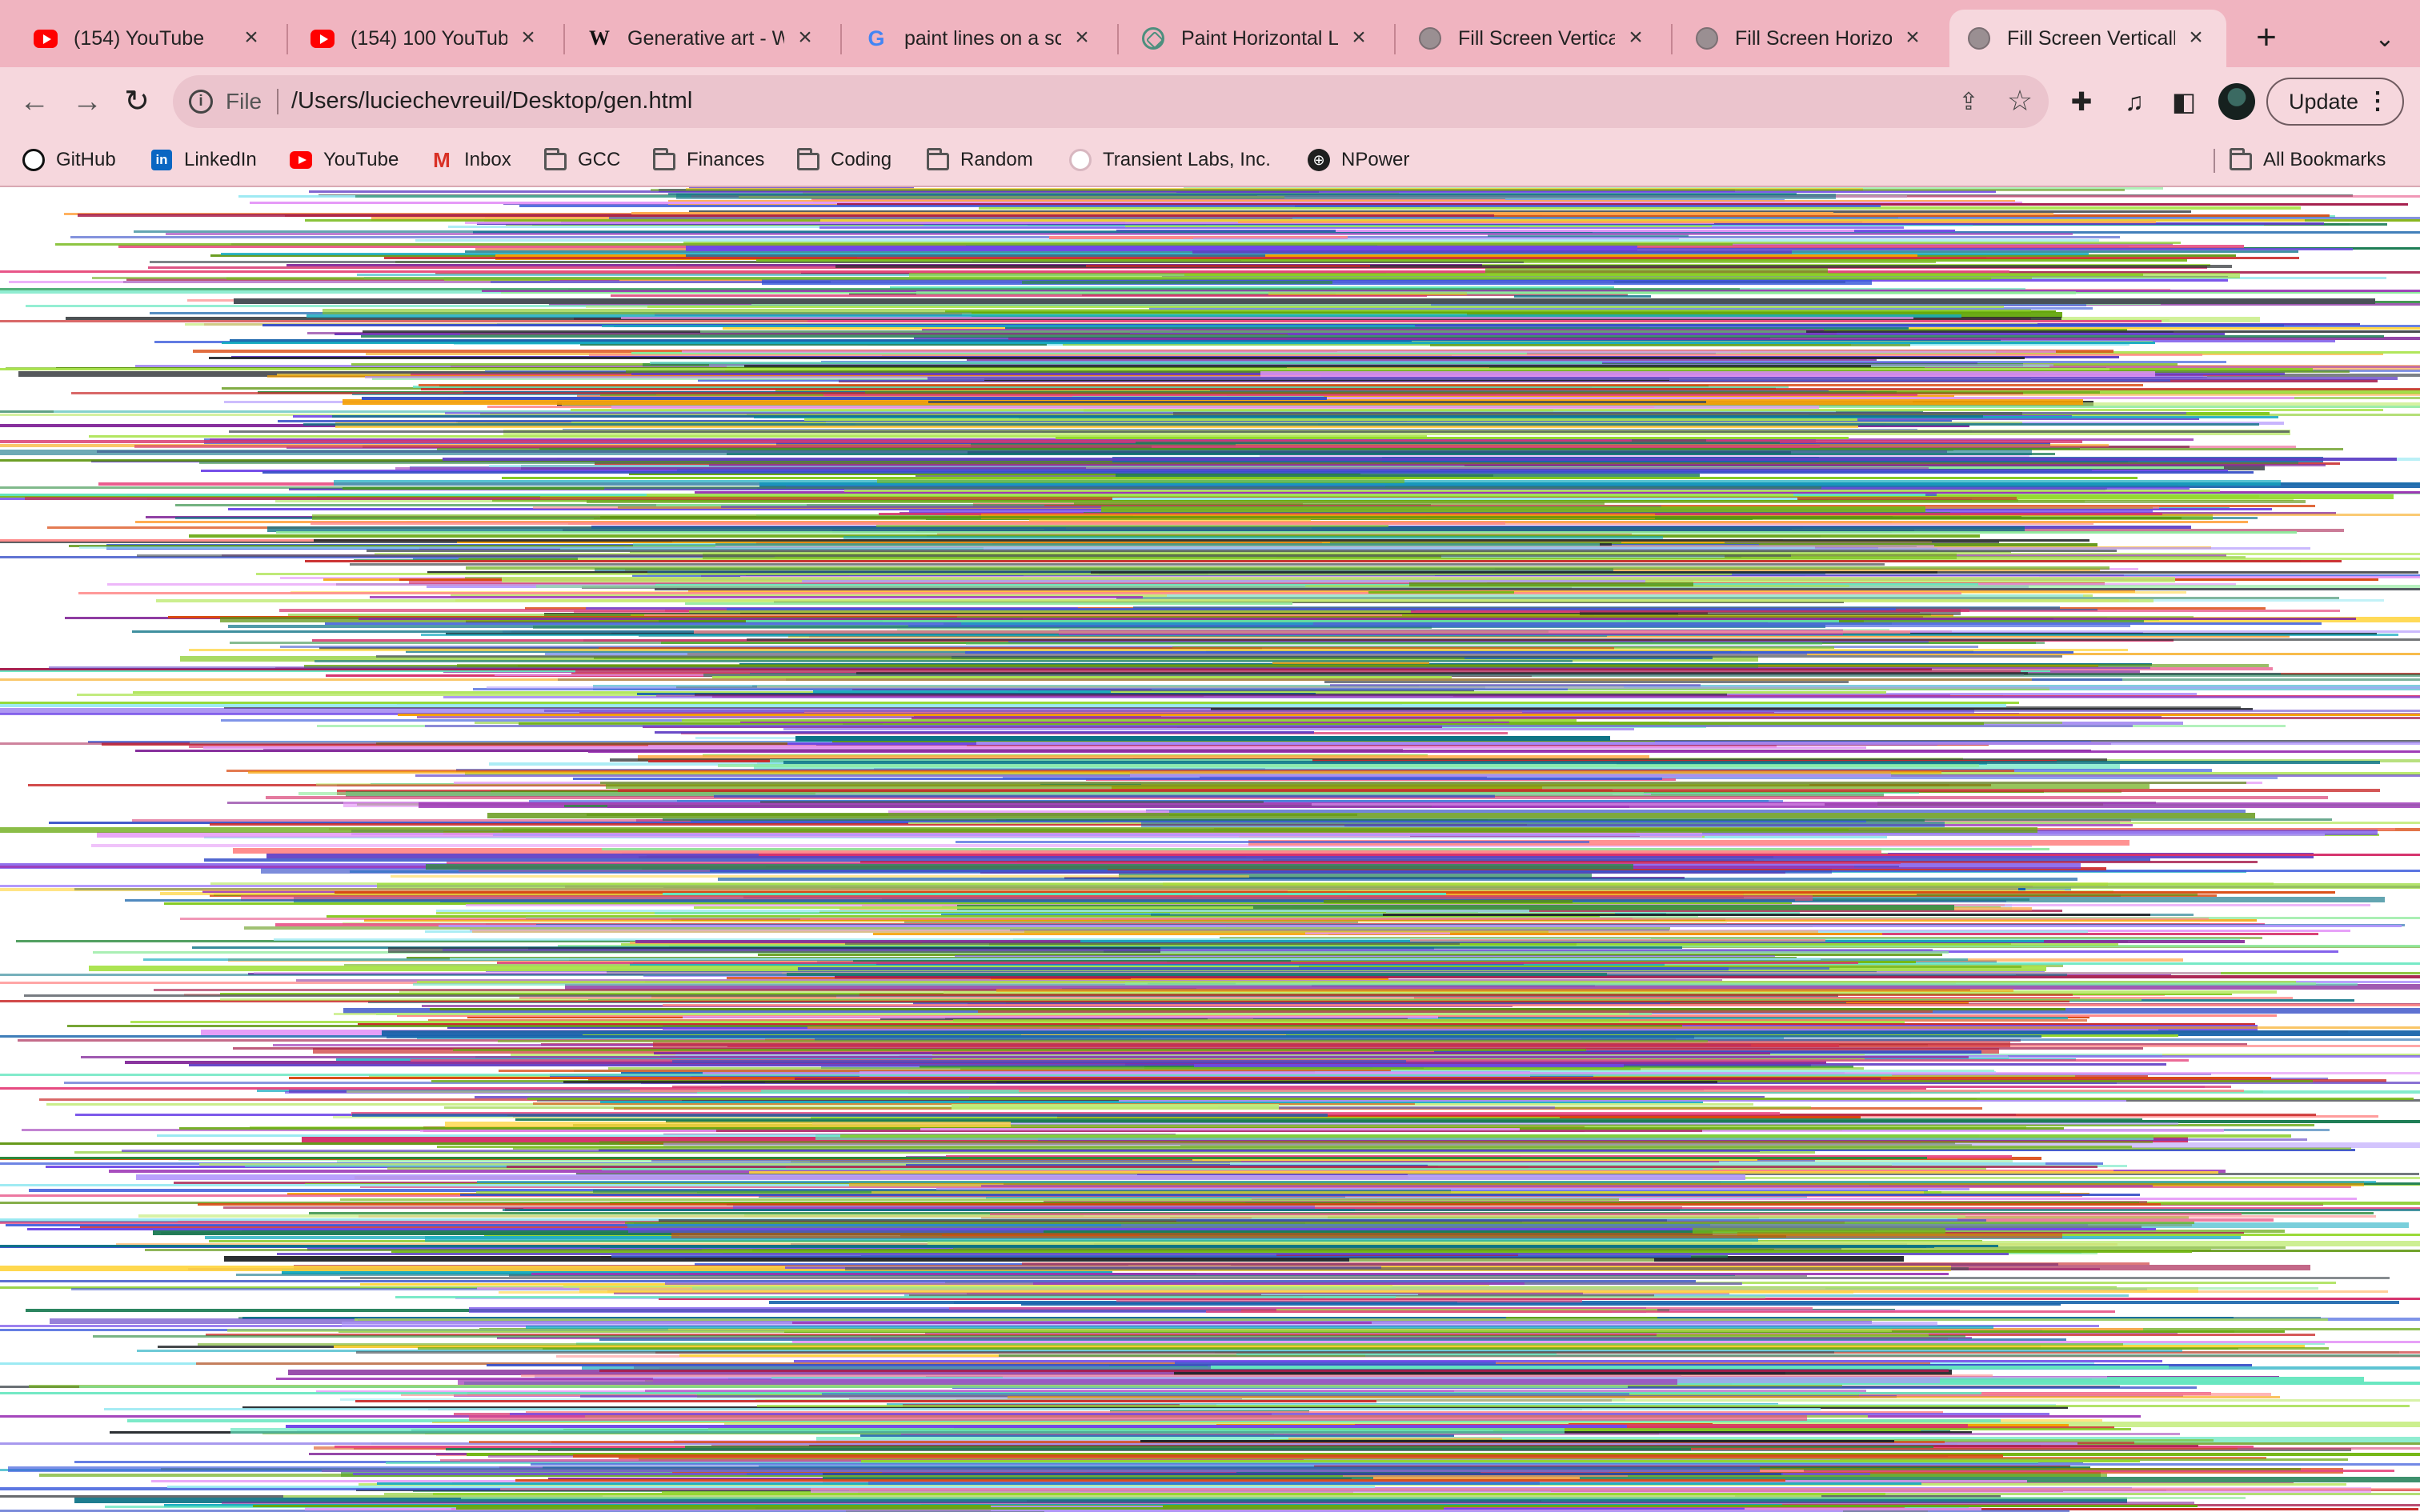 The width and height of the screenshot is (2420, 1512). What do you see at coordinates (361, 159) in the screenshot?
I see `bookmark-label: YouTube` at bounding box center [361, 159].